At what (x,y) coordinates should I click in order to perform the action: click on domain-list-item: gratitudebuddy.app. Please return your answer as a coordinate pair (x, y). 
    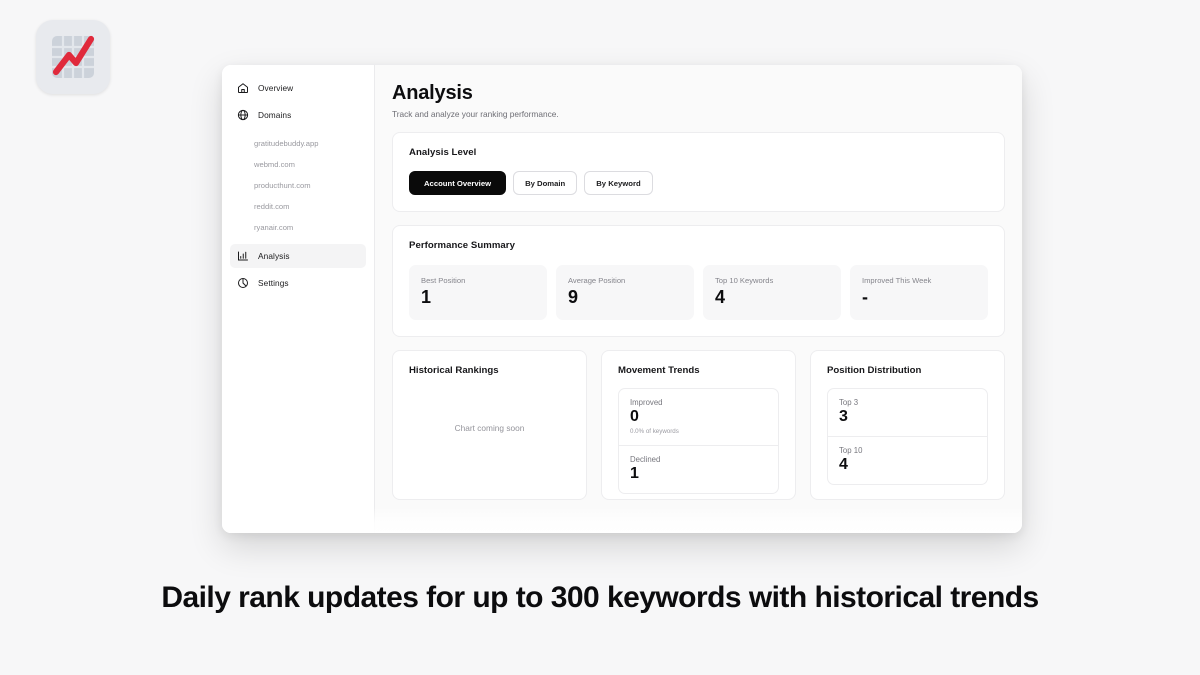
    Looking at the image, I should click on (298, 143).